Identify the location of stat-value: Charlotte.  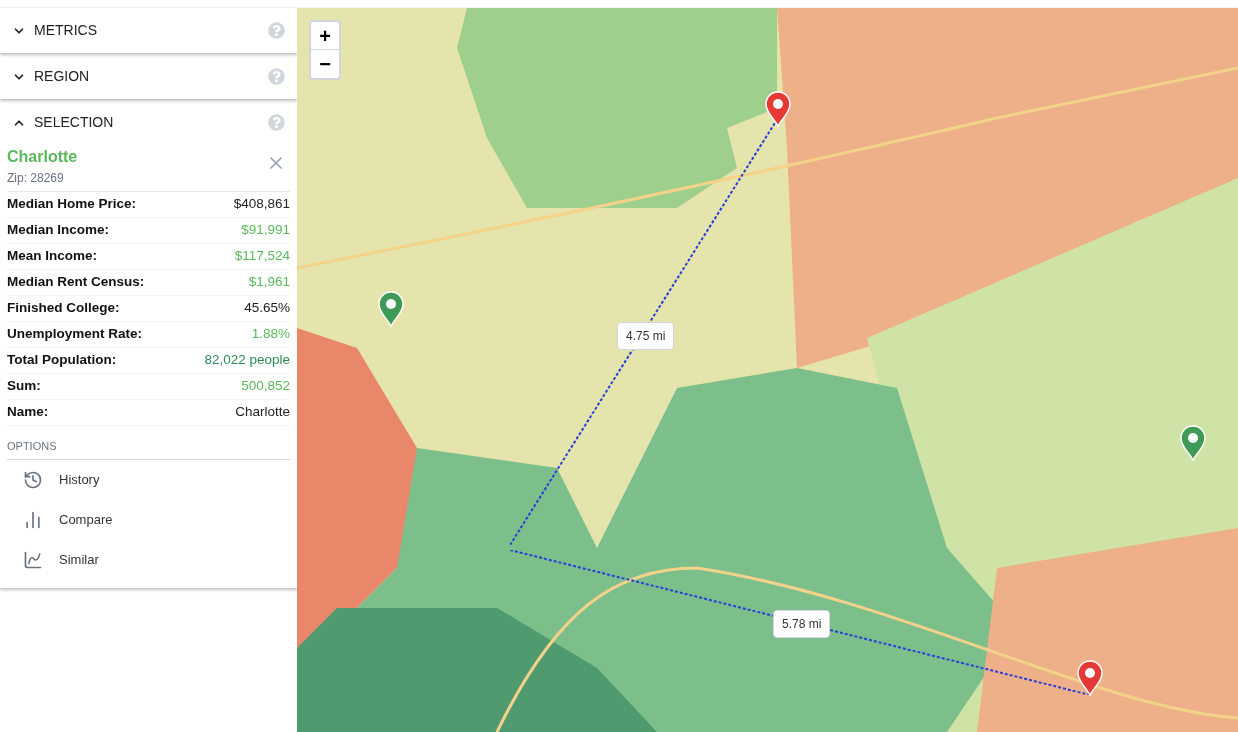
(262, 412).